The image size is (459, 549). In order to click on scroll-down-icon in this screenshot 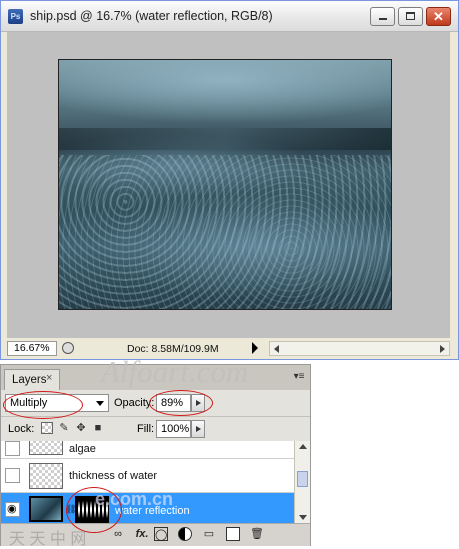, I will do `click(303, 517)`.